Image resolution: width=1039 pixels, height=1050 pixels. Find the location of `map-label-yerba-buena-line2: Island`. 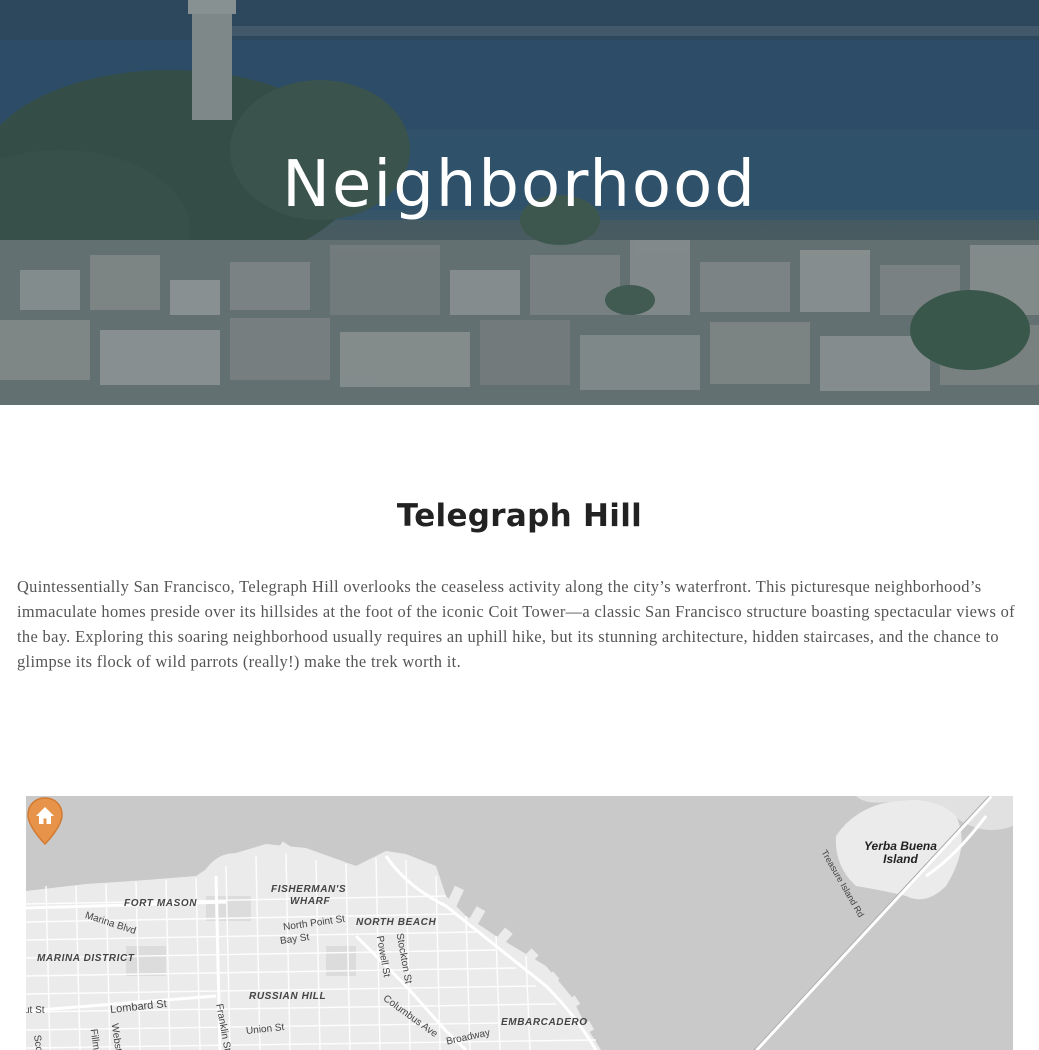

map-label-yerba-buena-line2: Island is located at coordinates (900, 859).